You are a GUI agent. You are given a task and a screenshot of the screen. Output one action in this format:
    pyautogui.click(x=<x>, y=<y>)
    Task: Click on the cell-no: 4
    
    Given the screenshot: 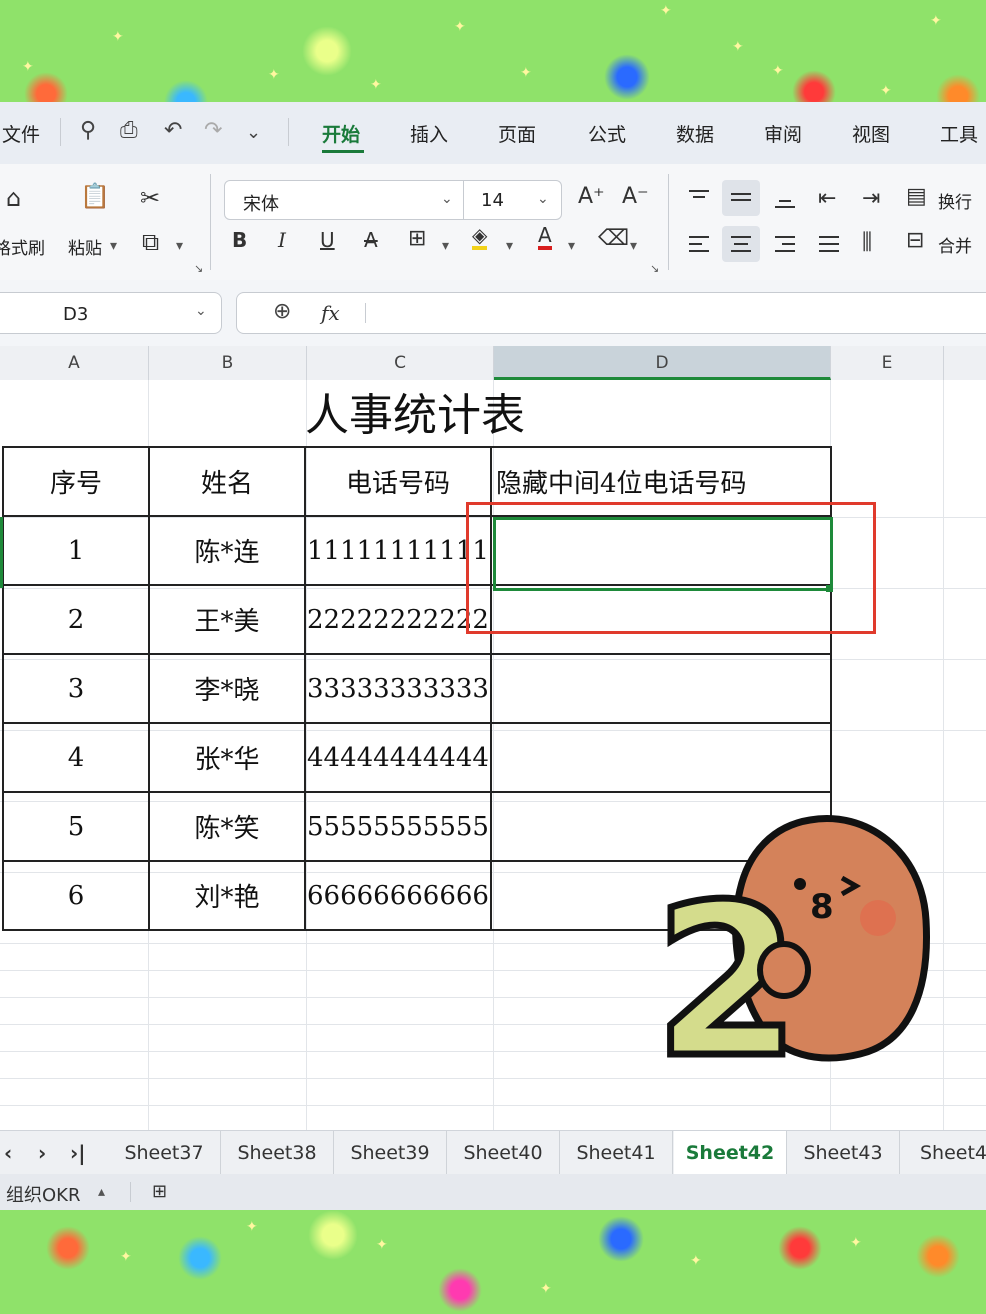 What is the action you would take?
    pyautogui.click(x=76, y=757)
    